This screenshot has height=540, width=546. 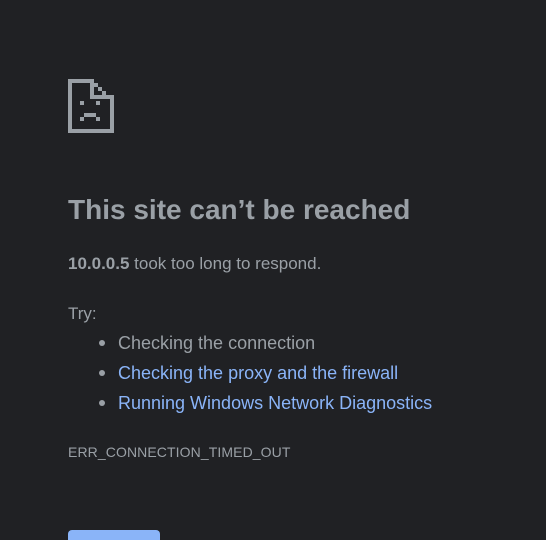 I want to click on sad-page-icon, so click(x=91, y=106).